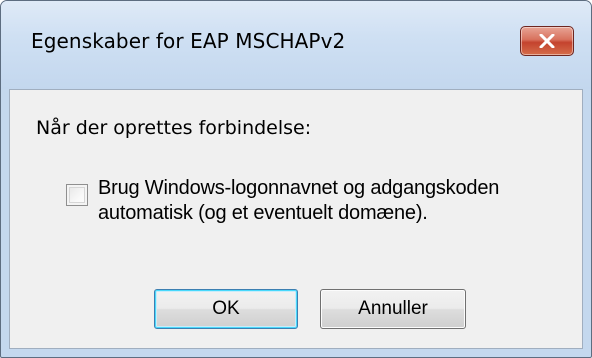 The height and width of the screenshot is (358, 592). Describe the element at coordinates (393, 309) in the screenshot. I see `cancel-button: Annuller` at that location.